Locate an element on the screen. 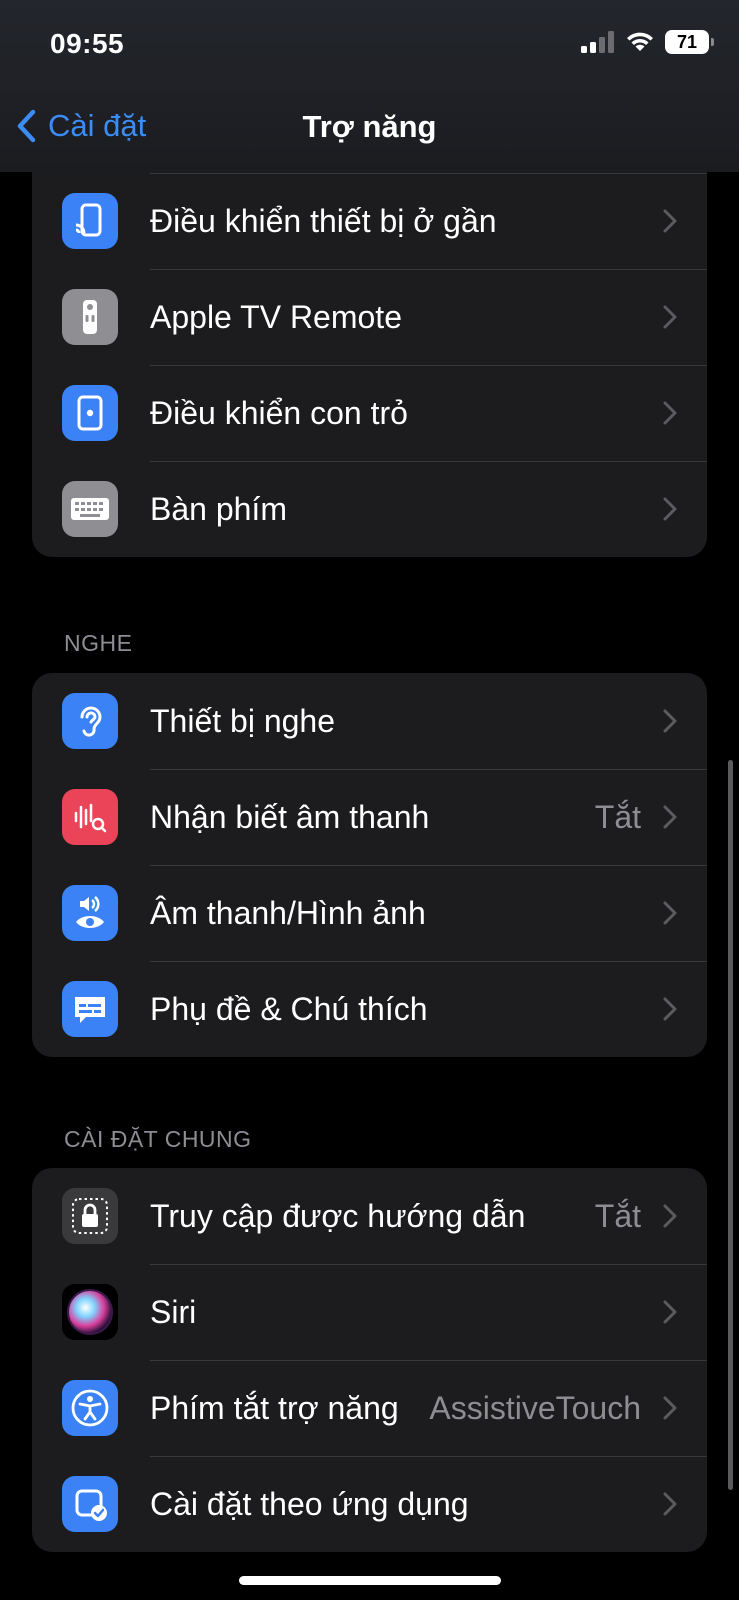 Image resolution: width=739 pixels, height=1600 pixels. status-time: 09:55 is located at coordinates (87, 43).